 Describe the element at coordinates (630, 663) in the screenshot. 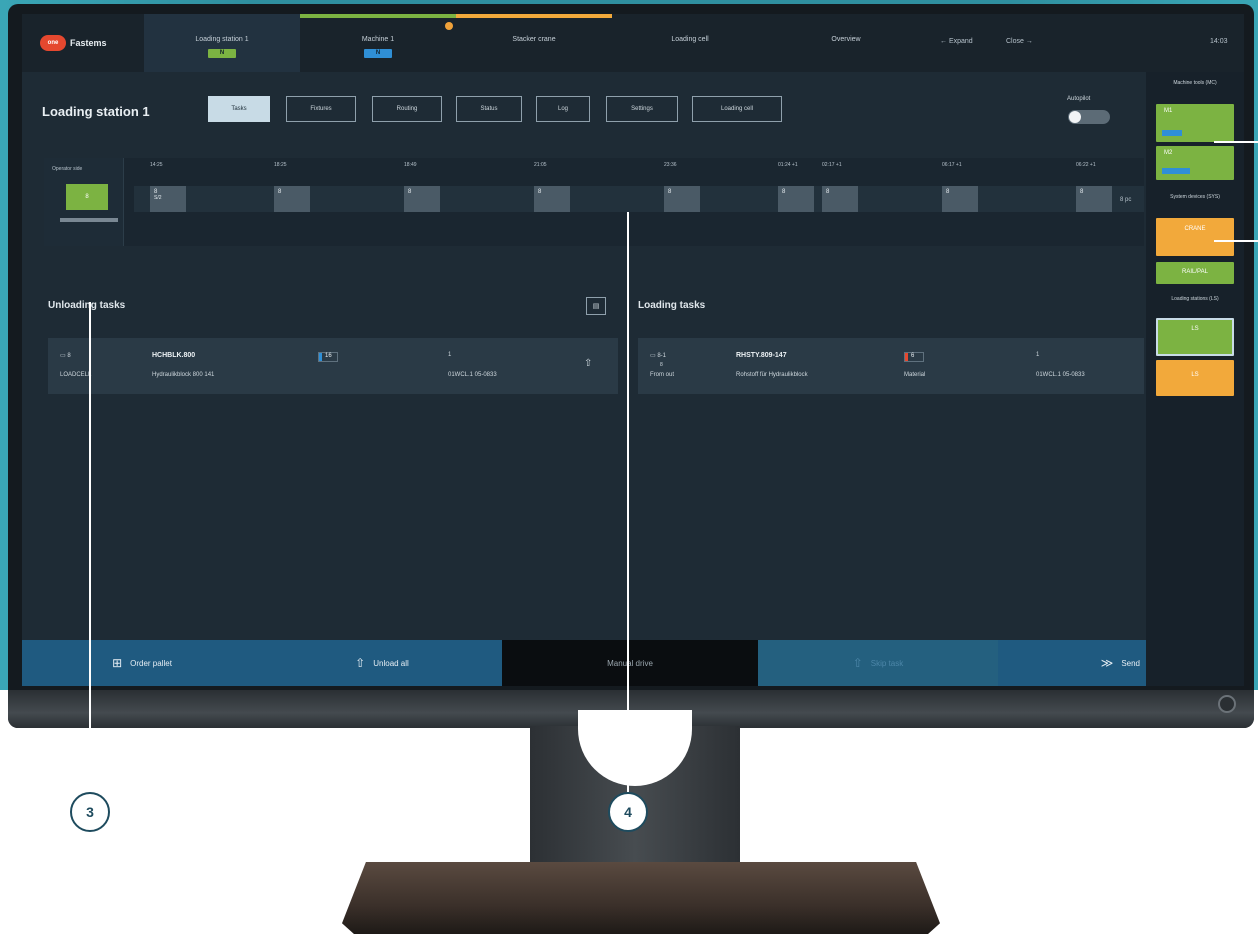

I see `manual-drive-button: Manual drive` at that location.